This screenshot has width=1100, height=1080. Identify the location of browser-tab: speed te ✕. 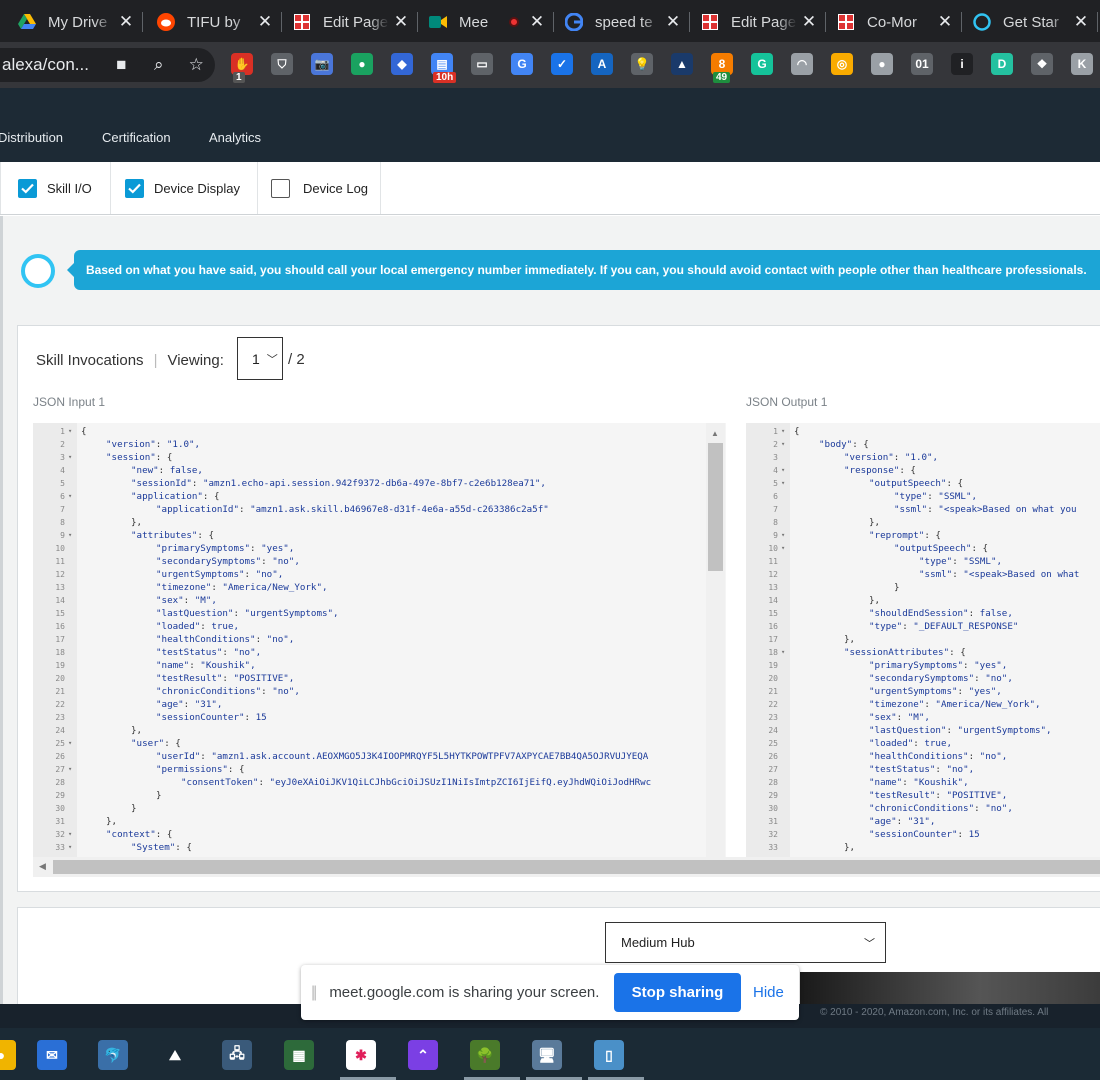
(623, 22).